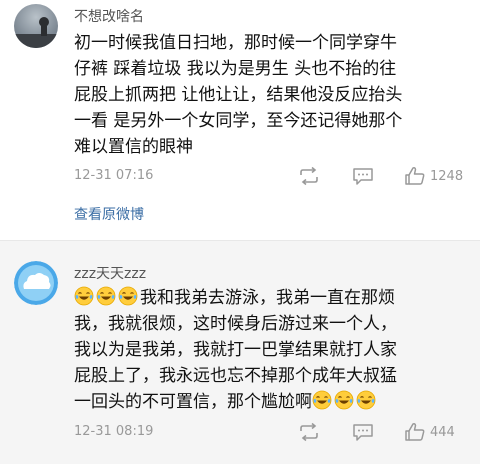  What do you see at coordinates (235, 43) in the screenshot?
I see `comment-line: 初一时候我值日扫地，那时候一个同学穿牛` at bounding box center [235, 43].